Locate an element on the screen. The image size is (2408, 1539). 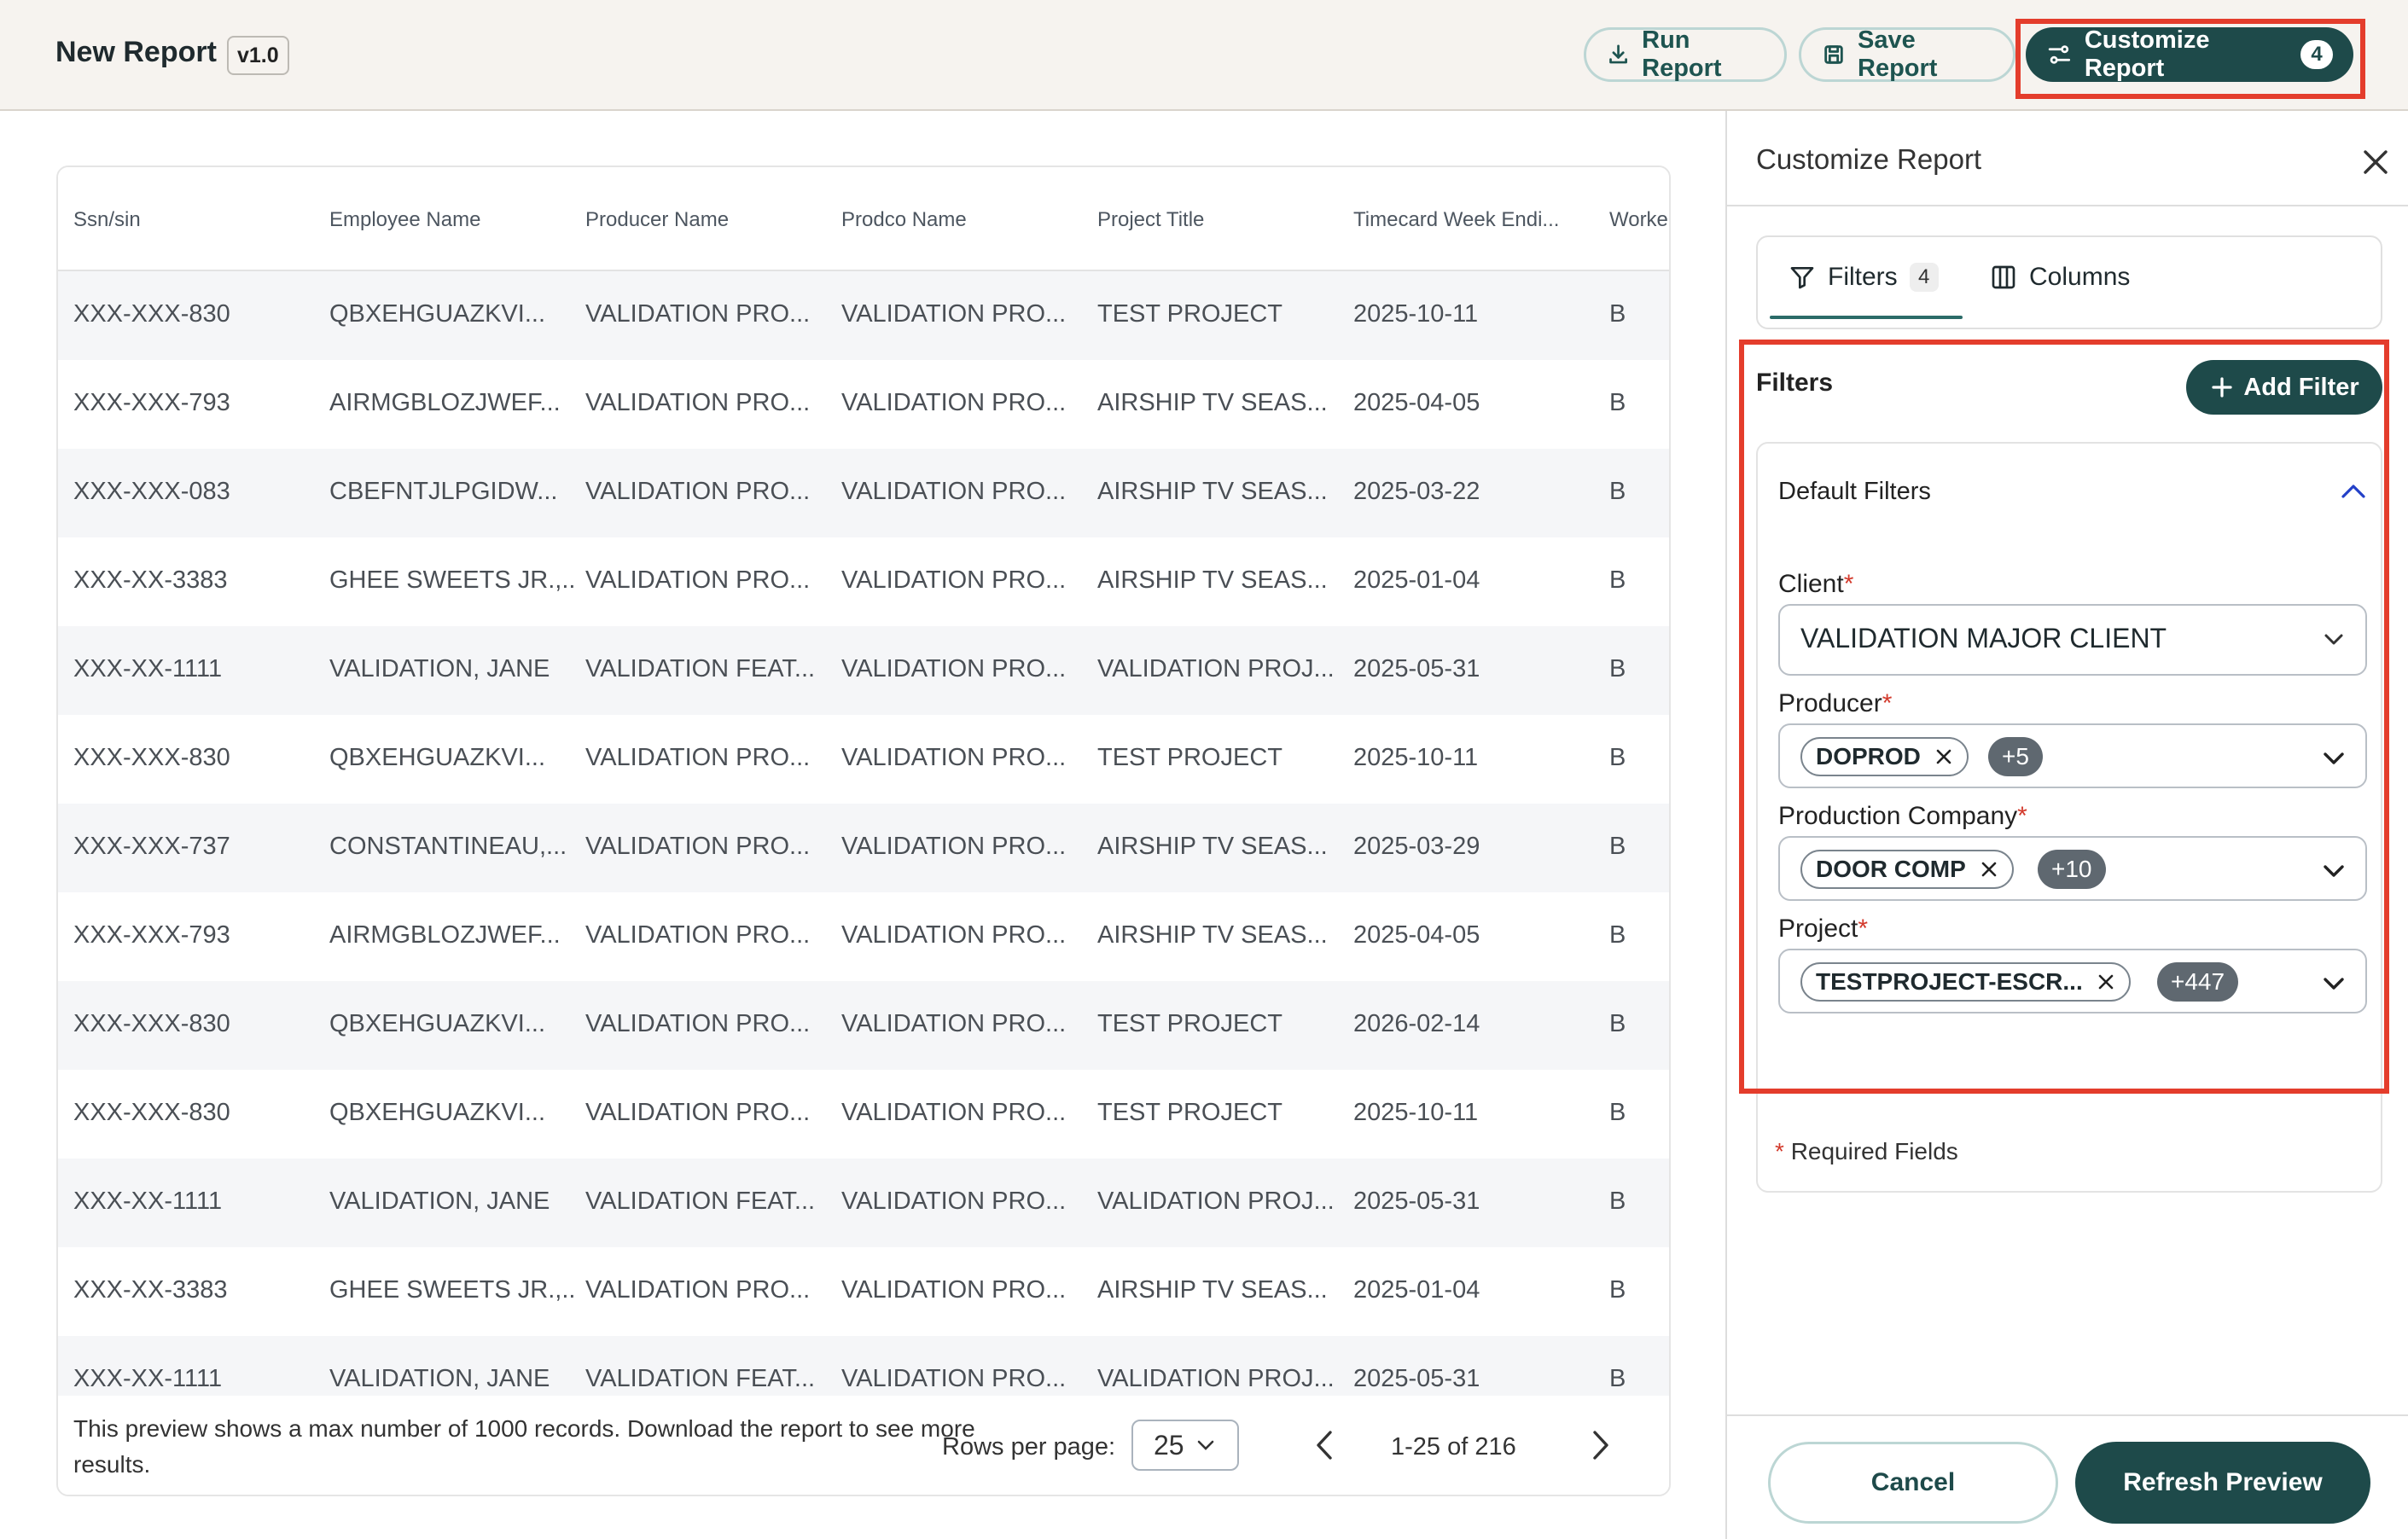
run-report-button: Run Report is located at coordinates (1685, 54).